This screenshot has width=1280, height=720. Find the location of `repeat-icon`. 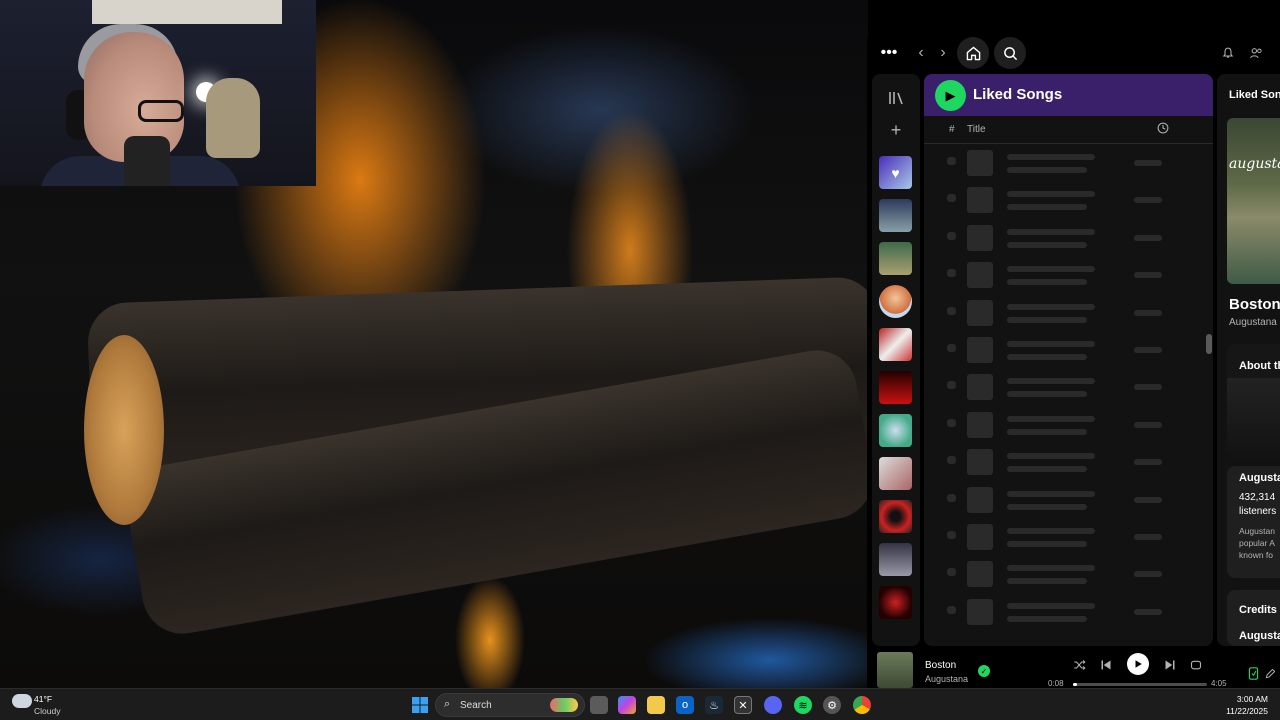

repeat-icon is located at coordinates (1196, 665).